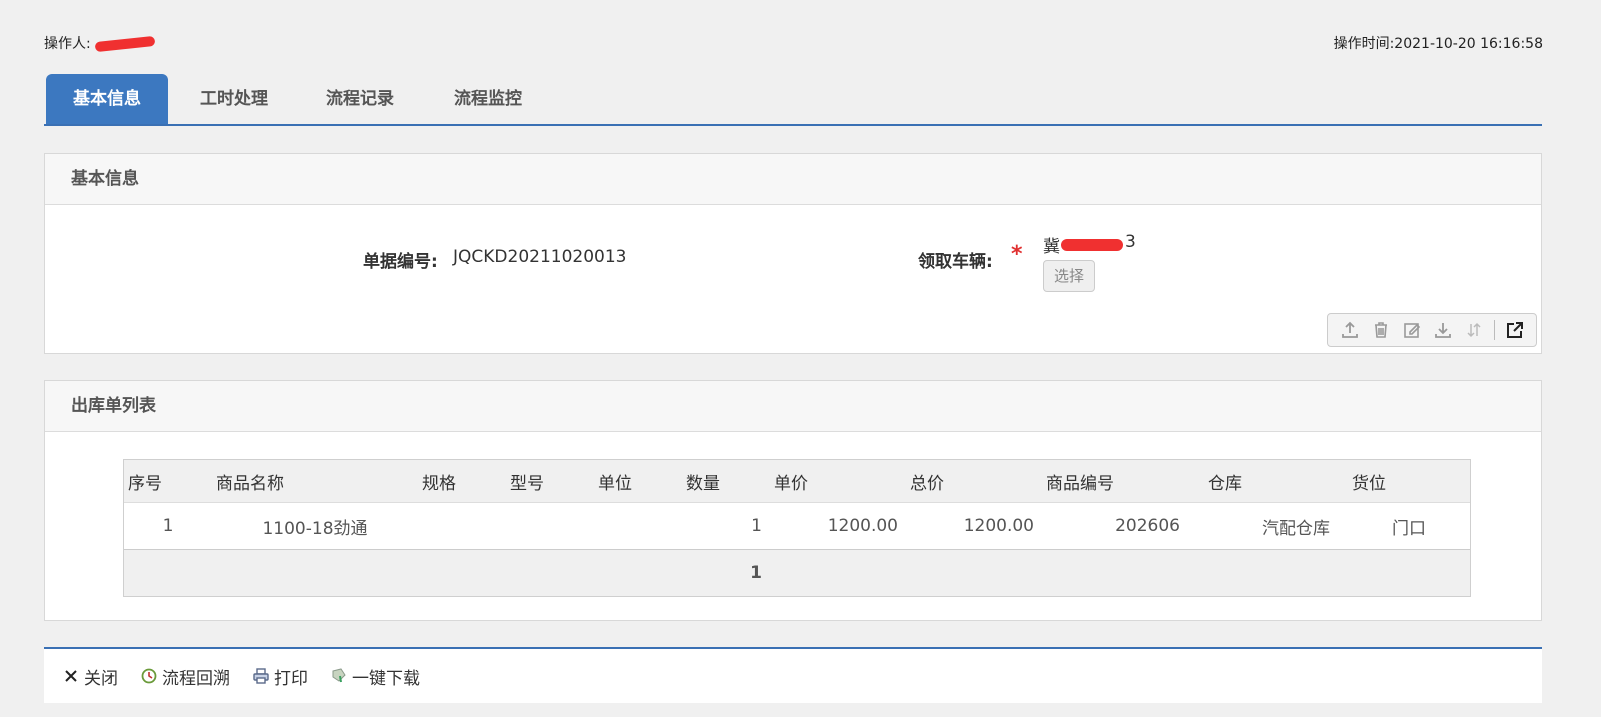  I want to click on col-header: 数量, so click(726, 481).